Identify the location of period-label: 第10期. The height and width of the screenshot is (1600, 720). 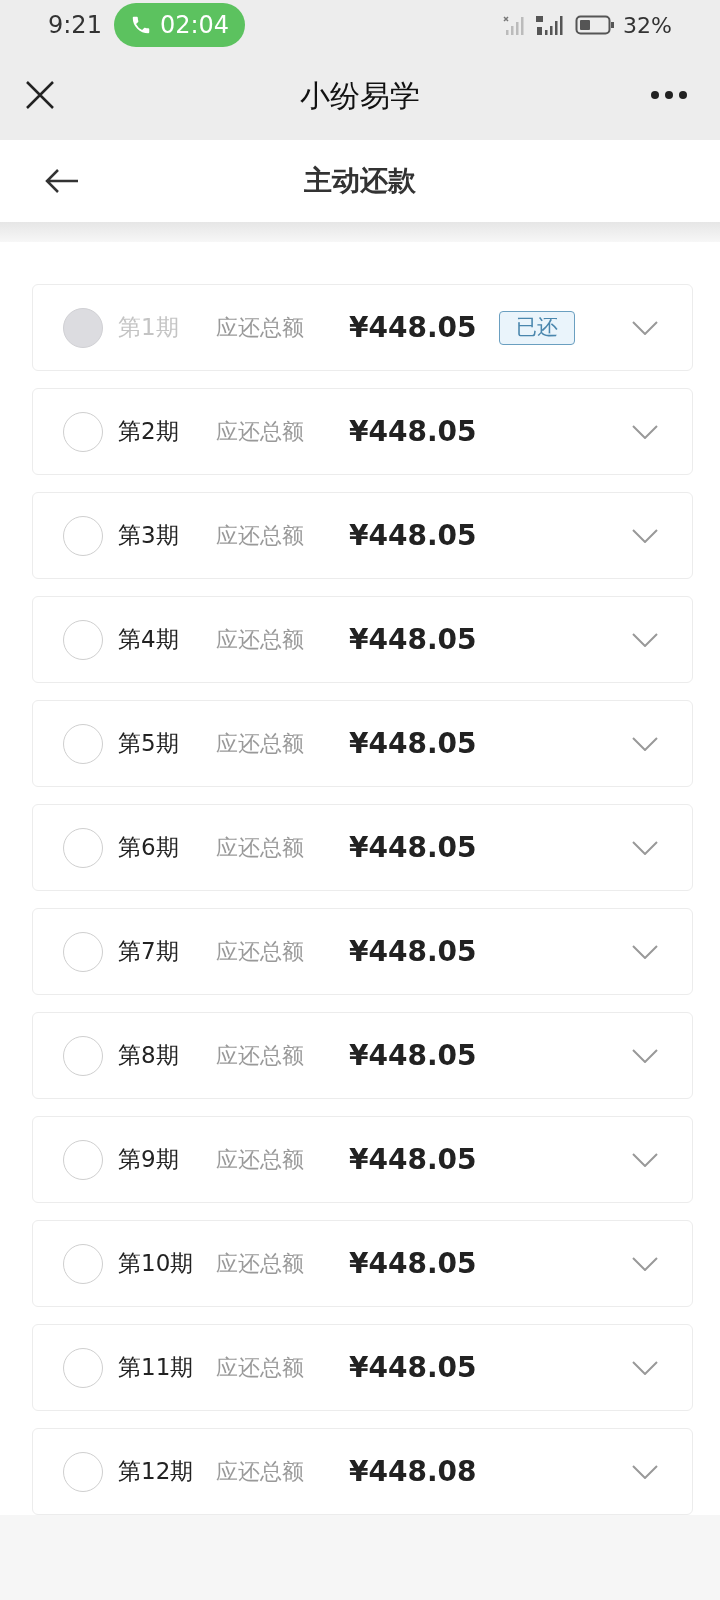
(156, 1264).